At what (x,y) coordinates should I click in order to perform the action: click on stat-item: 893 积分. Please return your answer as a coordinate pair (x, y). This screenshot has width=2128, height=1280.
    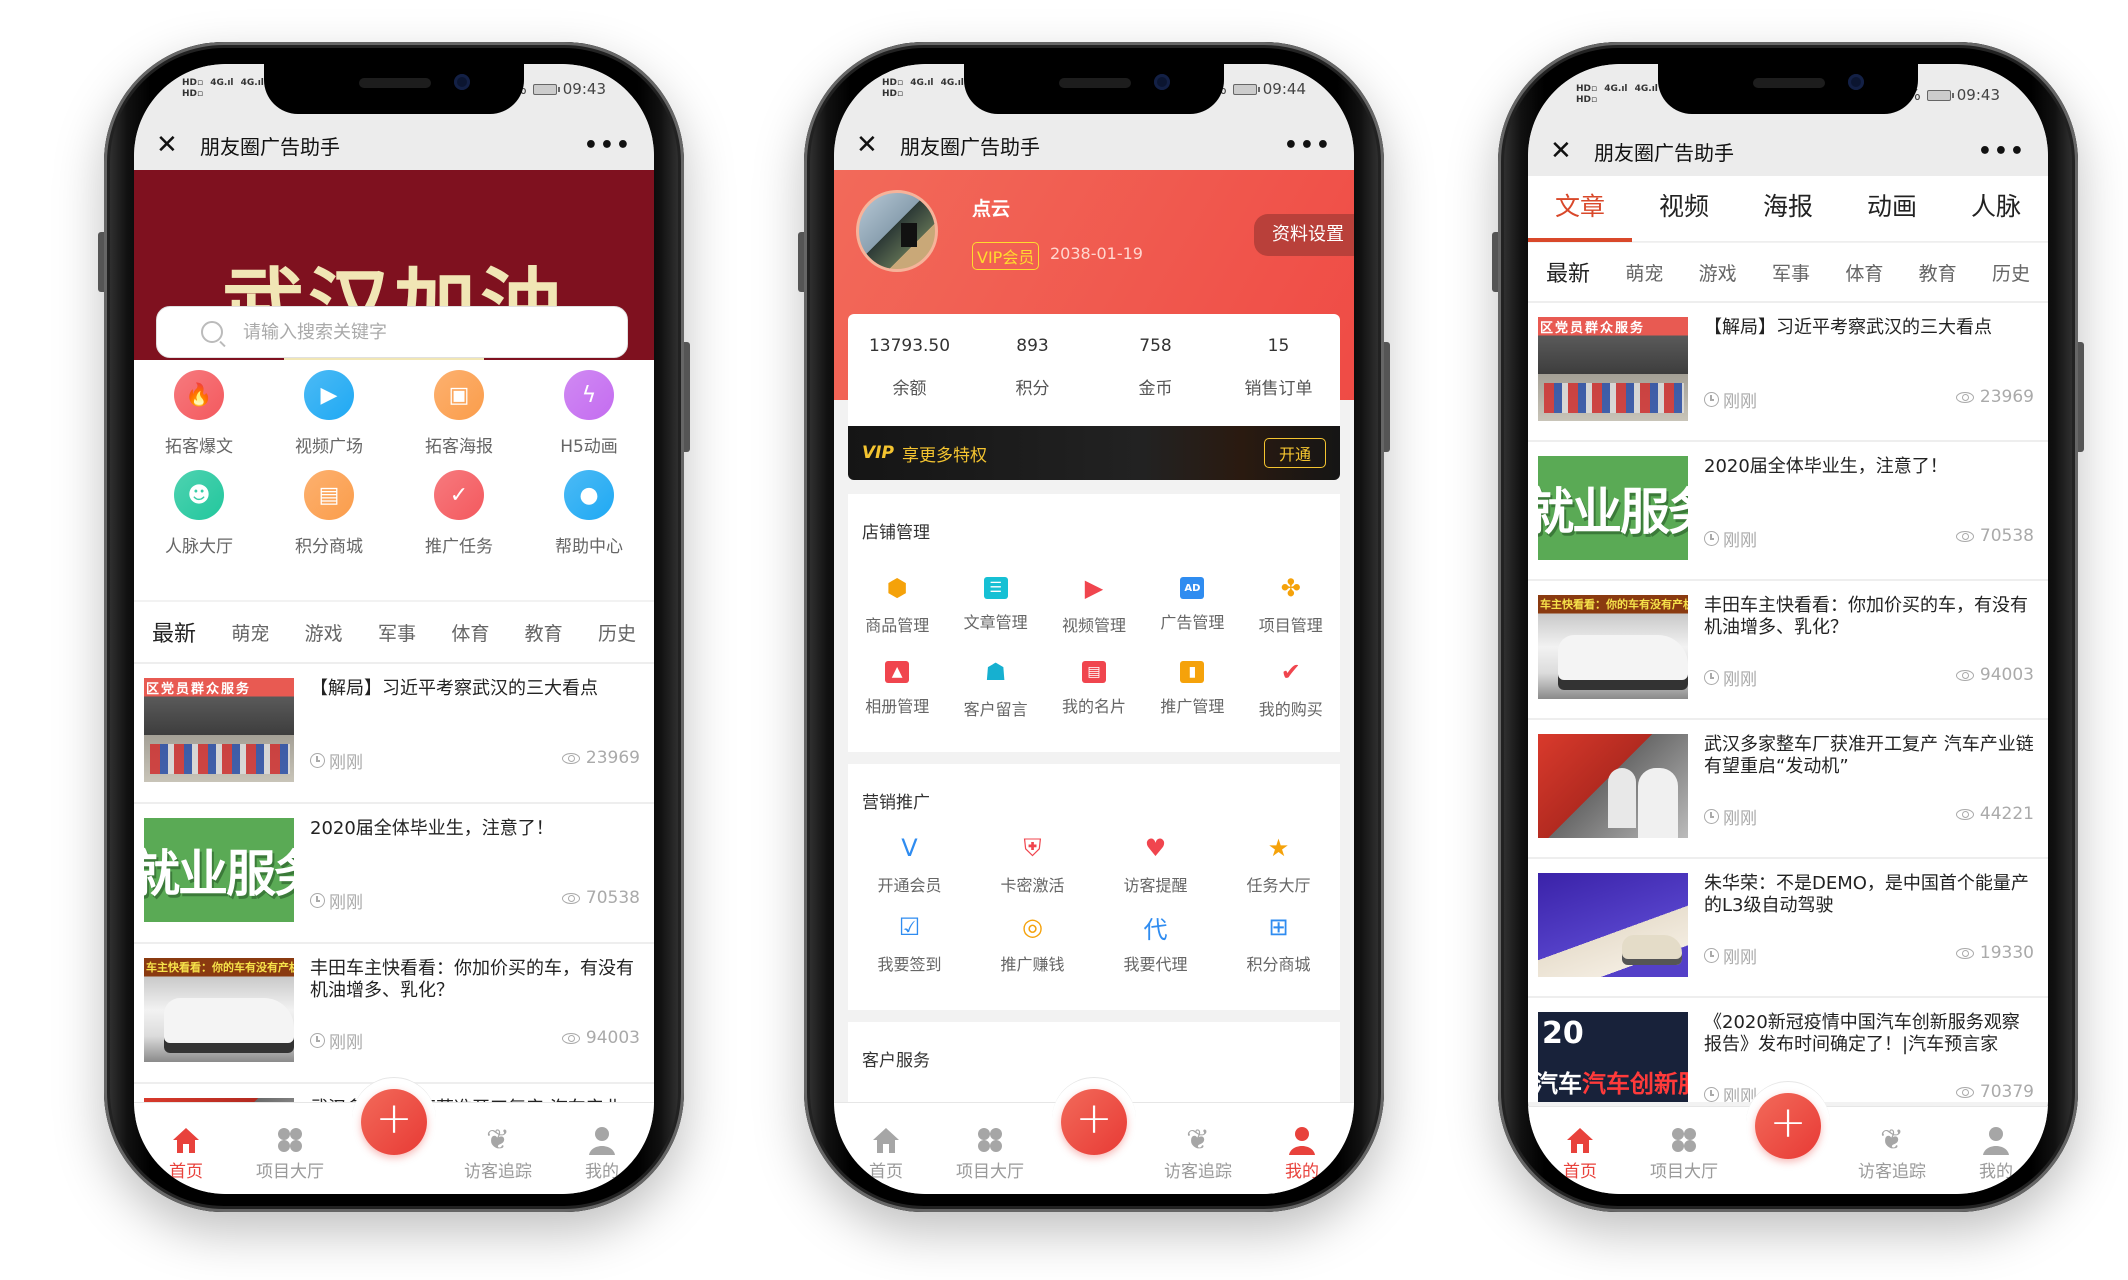
    Looking at the image, I should click on (1032, 370).